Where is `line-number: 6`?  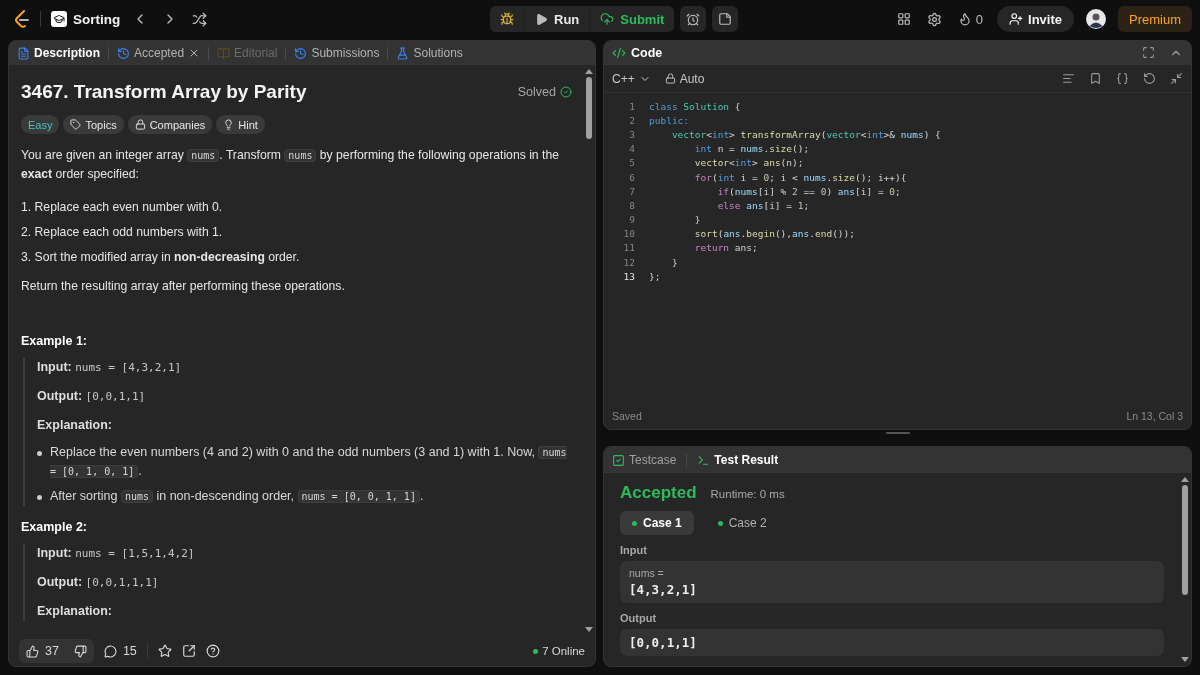
line-number: 6 is located at coordinates (631, 177).